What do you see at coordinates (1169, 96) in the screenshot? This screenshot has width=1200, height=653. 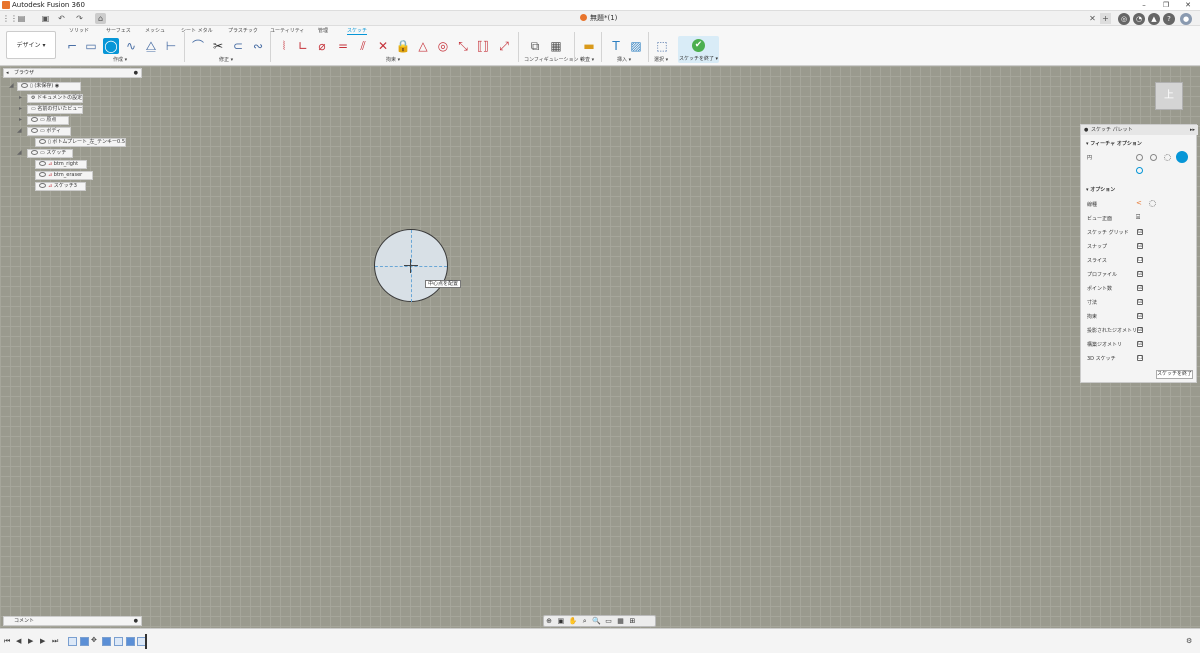 I see `view-cube: 上` at bounding box center [1169, 96].